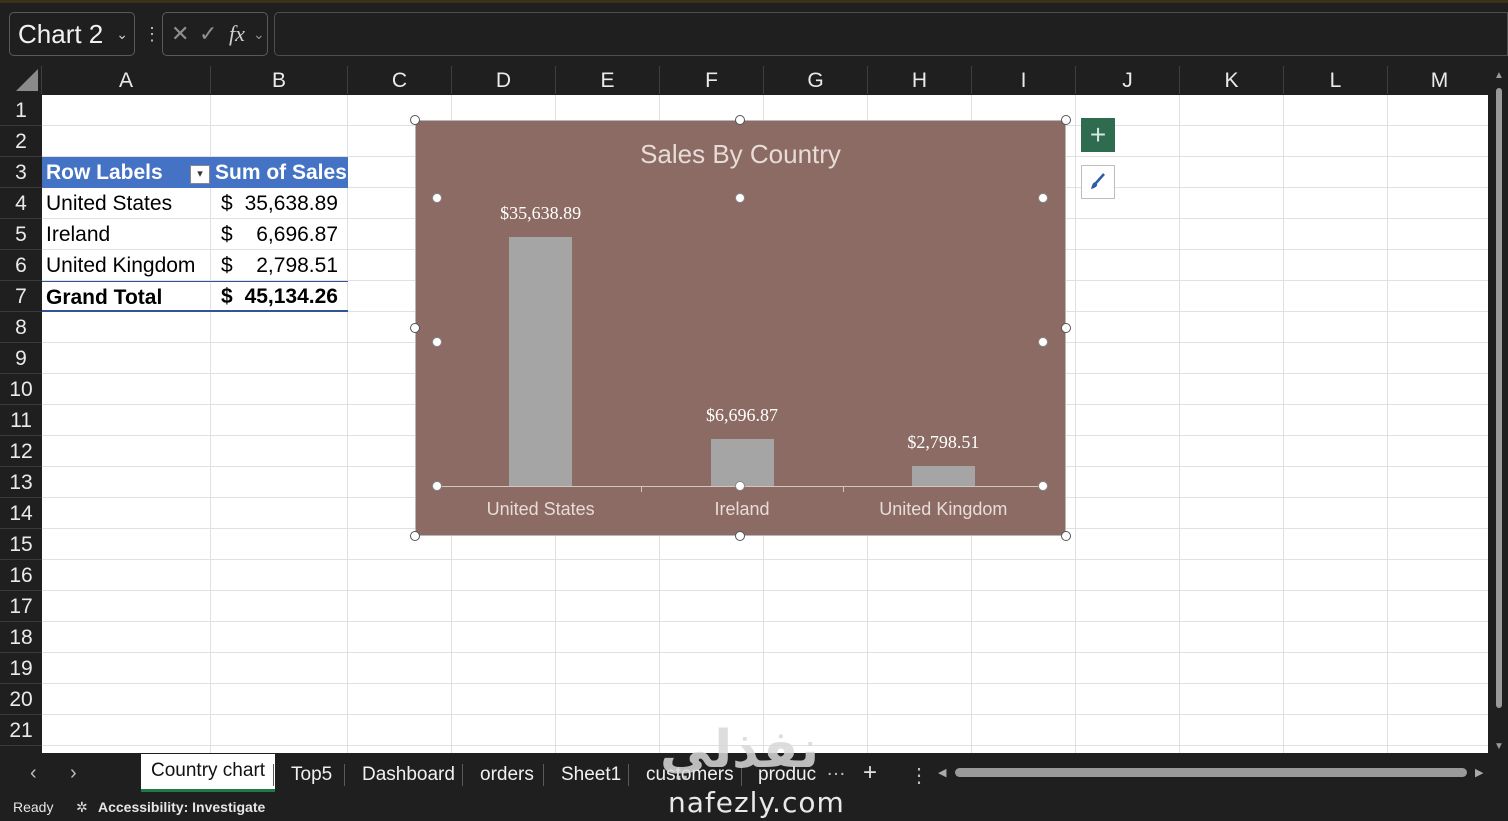 The height and width of the screenshot is (821, 1508). What do you see at coordinates (21, 513) in the screenshot?
I see `row-header: 14` at bounding box center [21, 513].